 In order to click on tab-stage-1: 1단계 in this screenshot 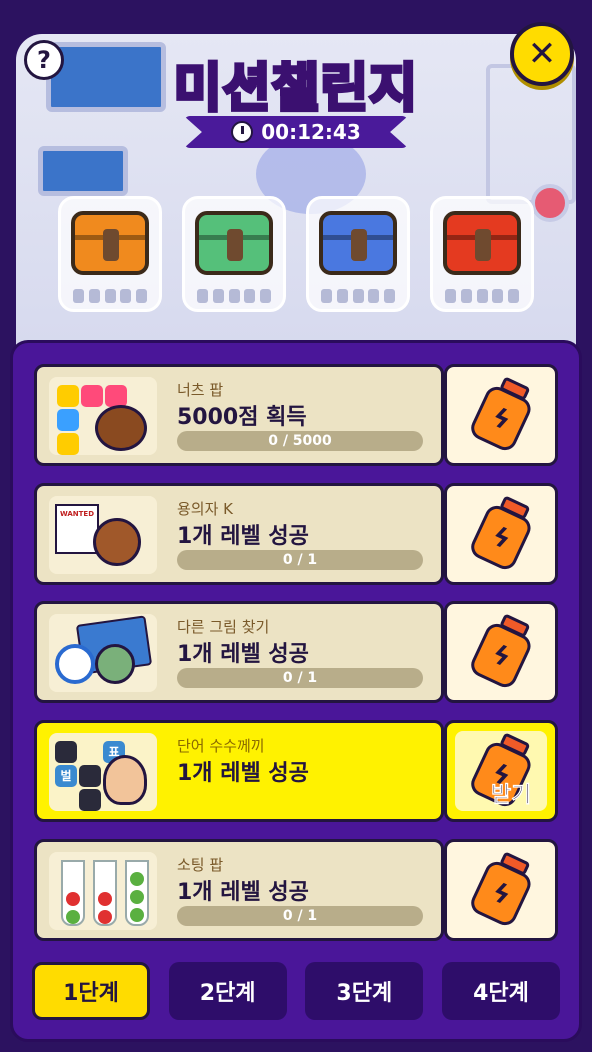, I will do `click(91, 991)`.